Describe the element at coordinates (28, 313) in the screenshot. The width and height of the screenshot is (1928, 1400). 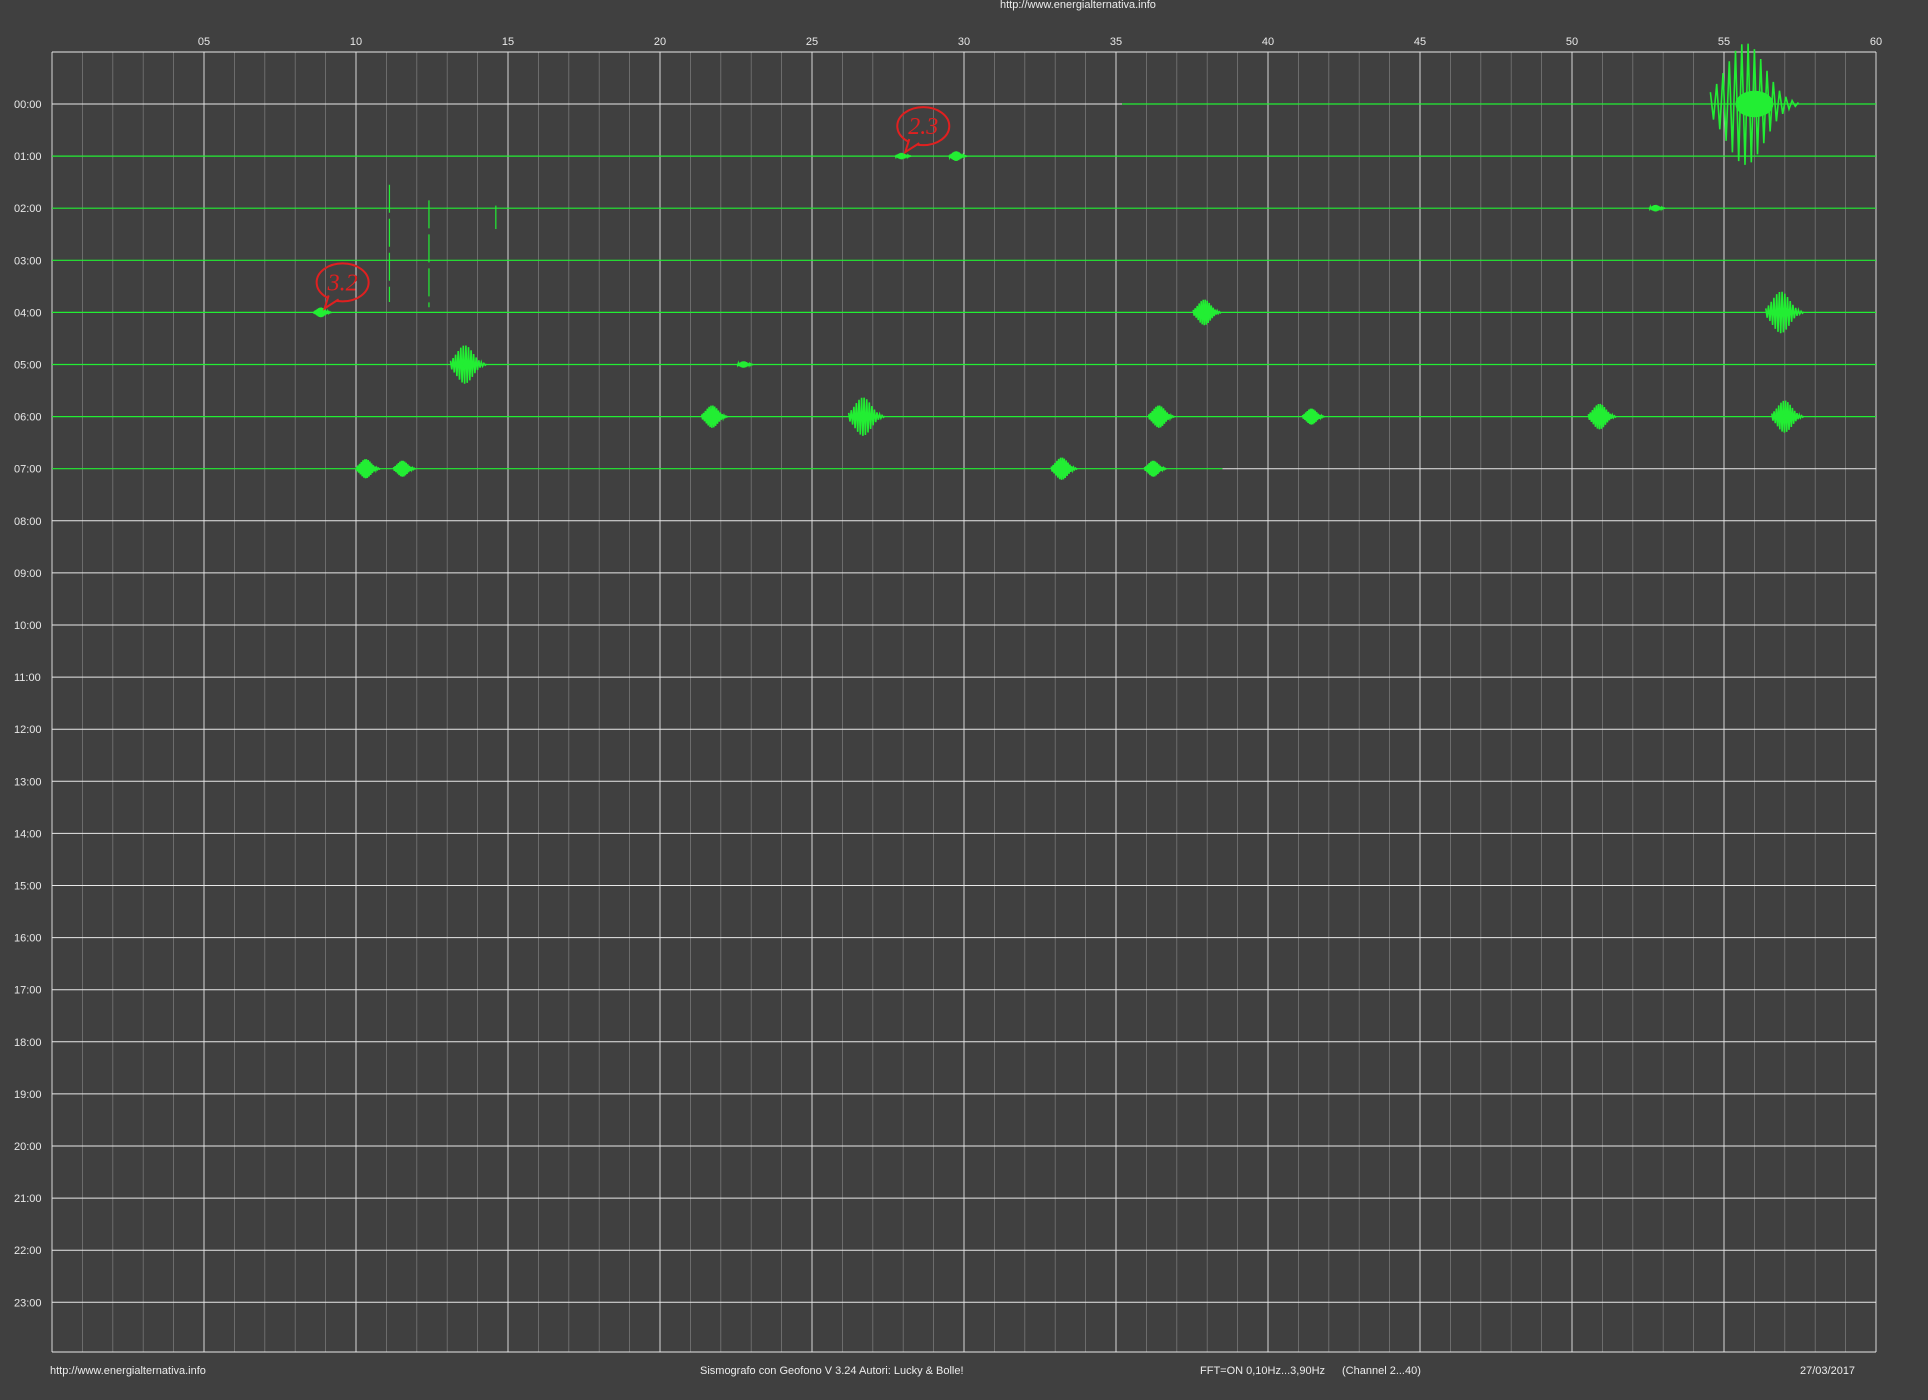
I see `y-hour-label-0400: 04:00` at that location.